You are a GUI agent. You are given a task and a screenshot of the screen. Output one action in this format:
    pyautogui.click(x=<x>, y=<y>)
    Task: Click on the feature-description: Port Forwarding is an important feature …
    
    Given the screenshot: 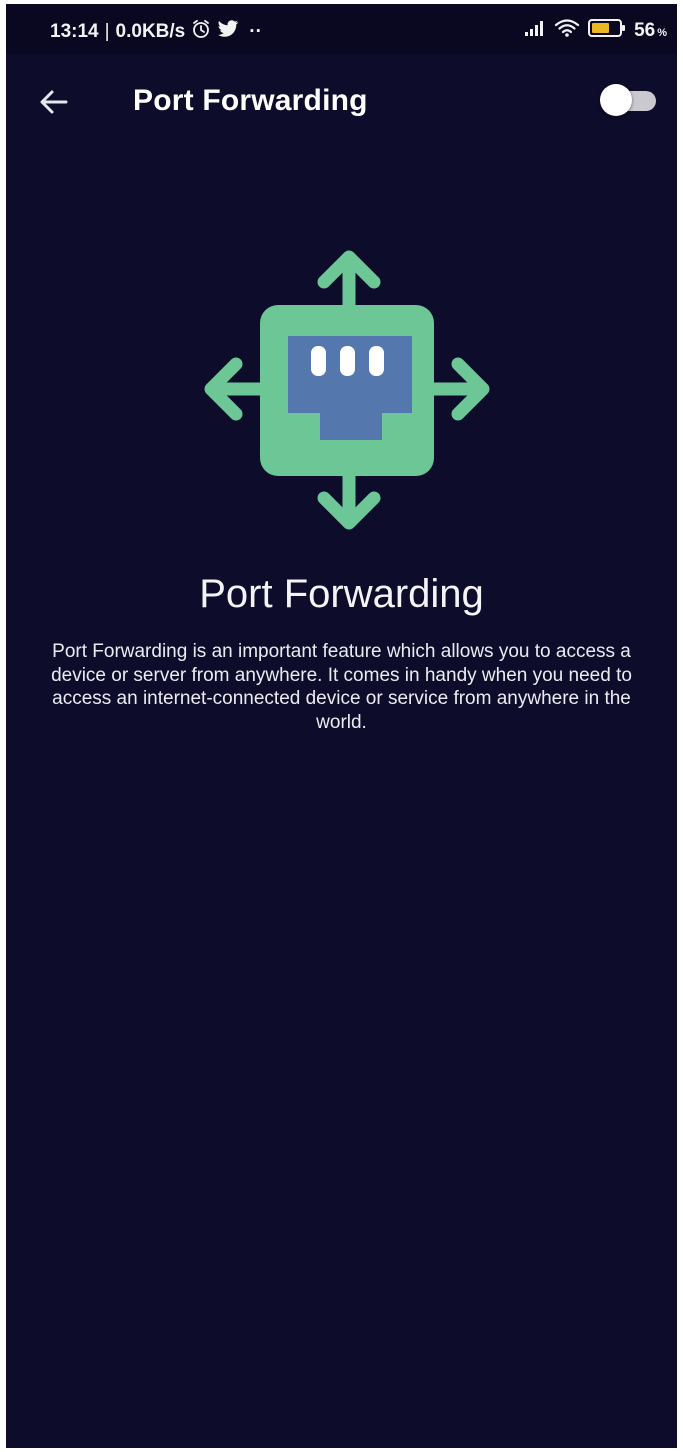 What is the action you would take?
    pyautogui.click(x=341, y=687)
    